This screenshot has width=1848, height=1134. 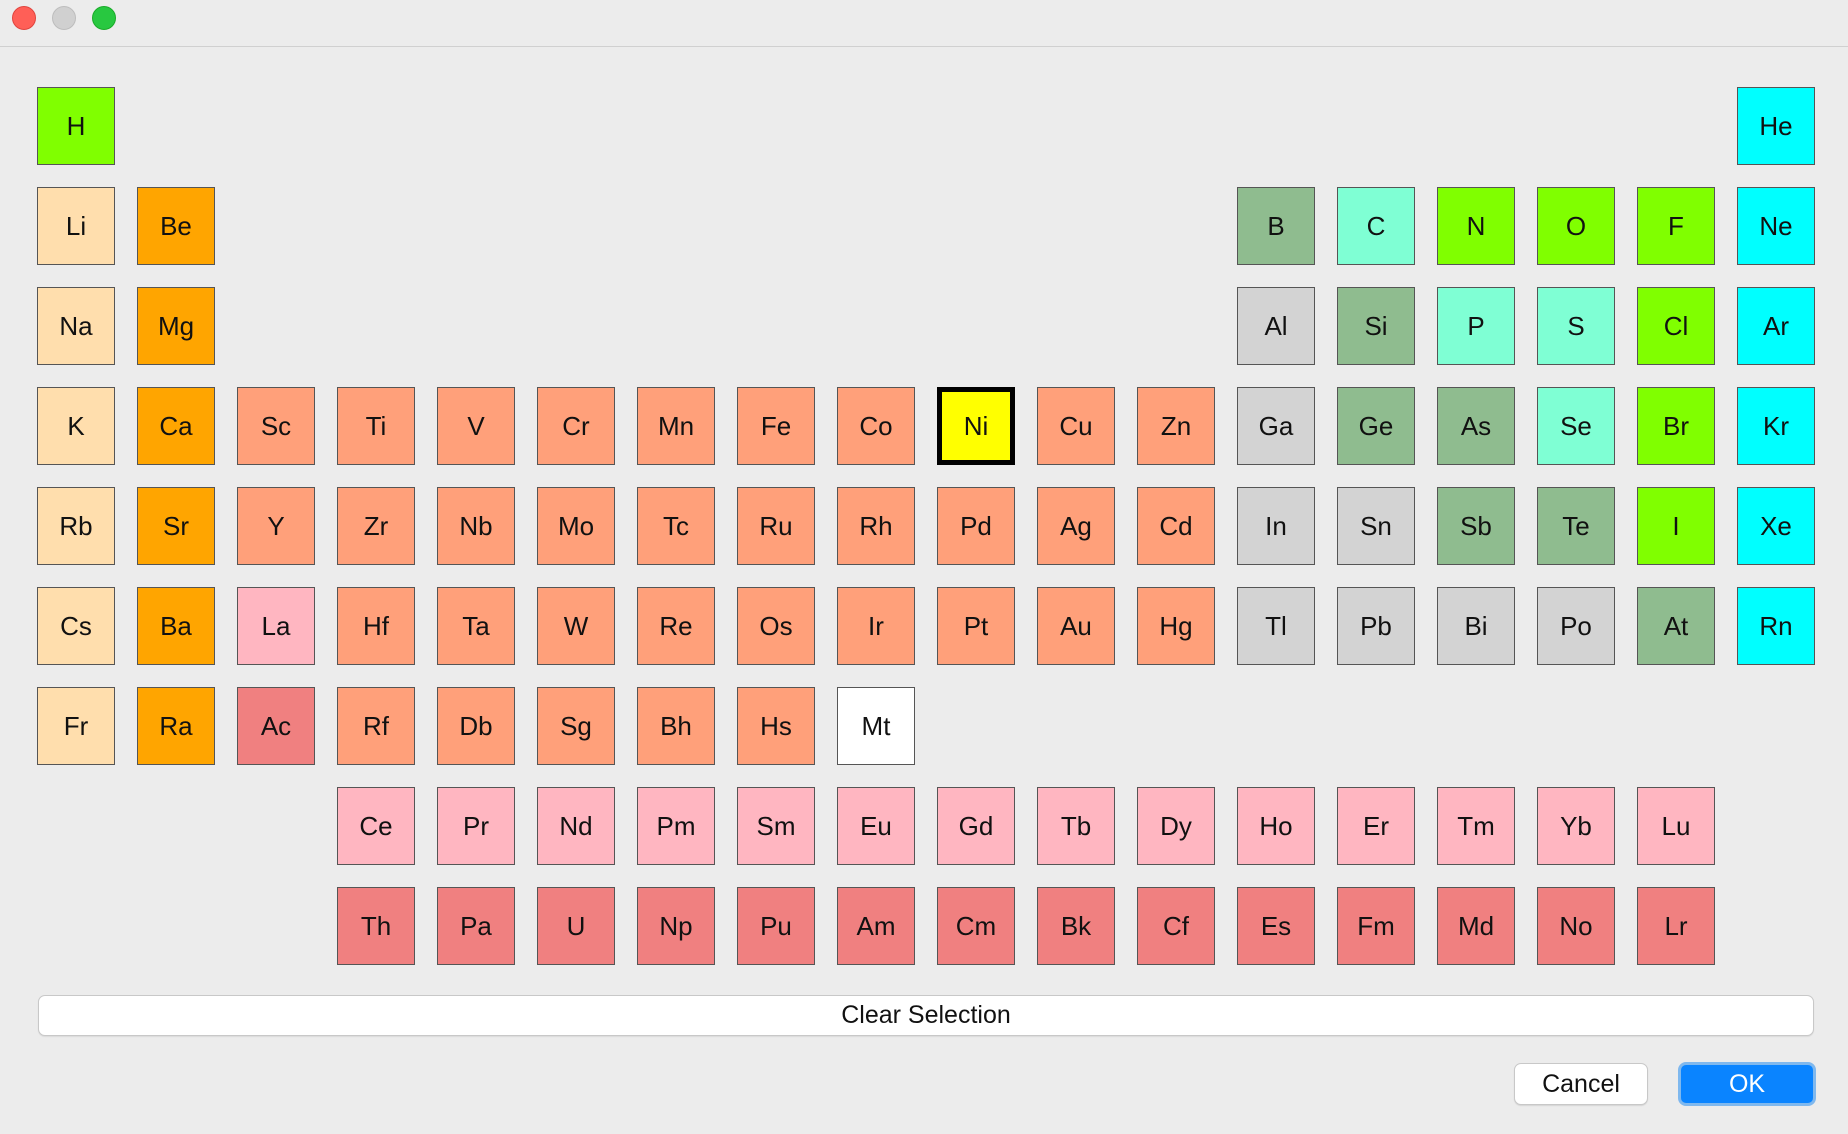 I want to click on element-k: K, so click(x=76, y=426).